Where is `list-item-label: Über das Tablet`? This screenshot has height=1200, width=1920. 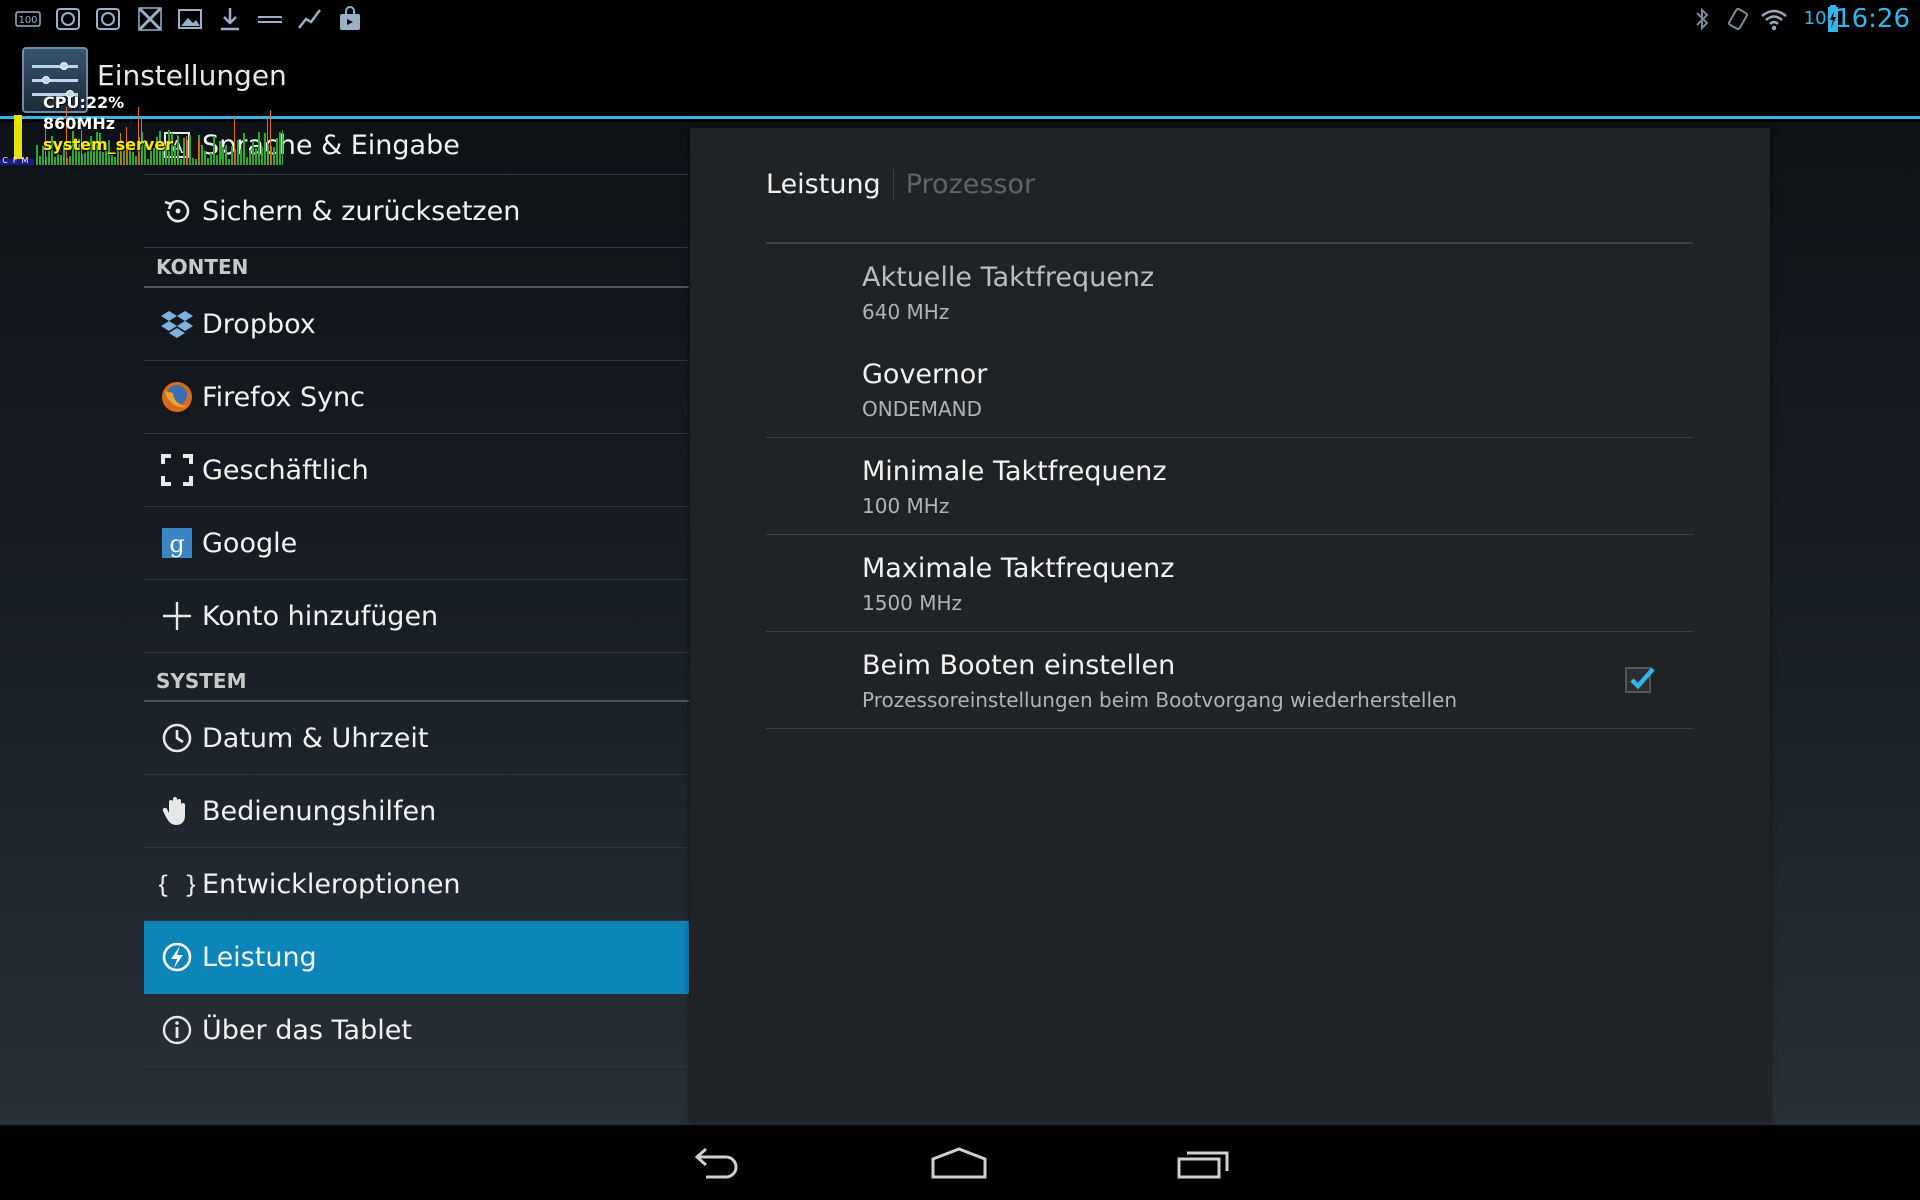
list-item-label: Über das Tablet is located at coordinates (307, 1030).